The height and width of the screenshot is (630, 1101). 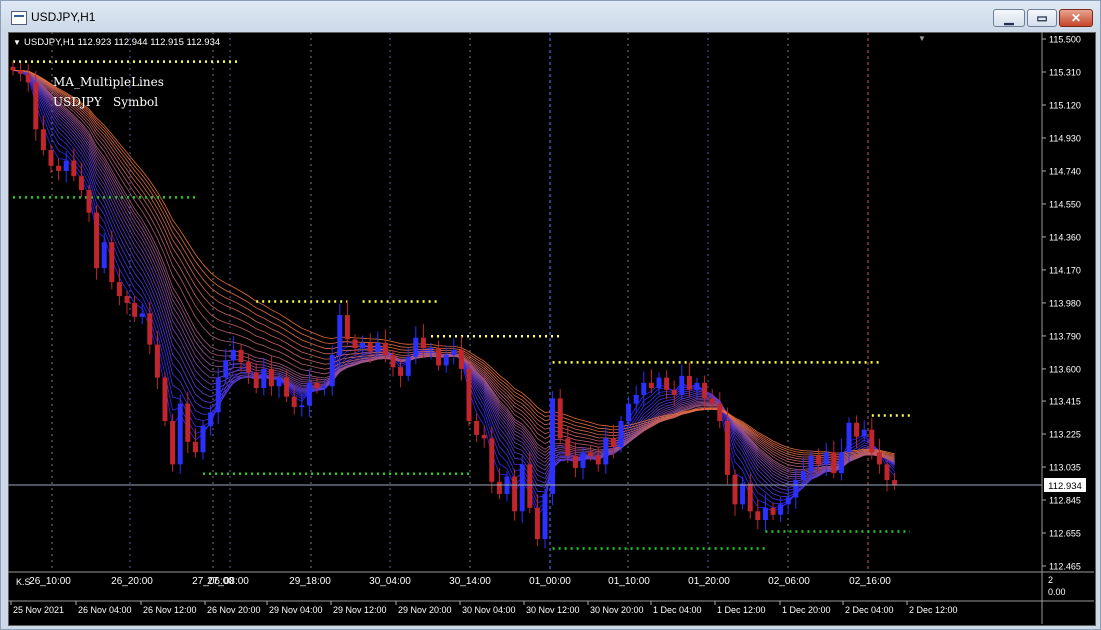 I want to click on price-tick-label: 112.465, so click(x=1065, y=567).